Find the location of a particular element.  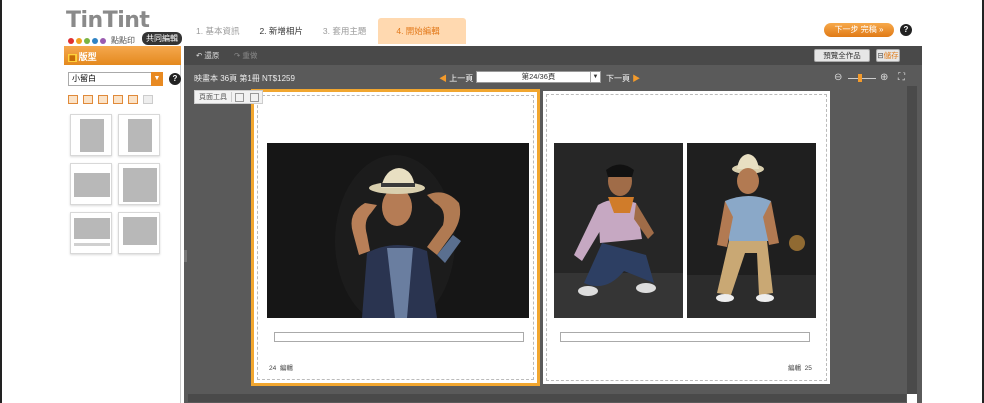

copy-icon is located at coordinates (239, 97).